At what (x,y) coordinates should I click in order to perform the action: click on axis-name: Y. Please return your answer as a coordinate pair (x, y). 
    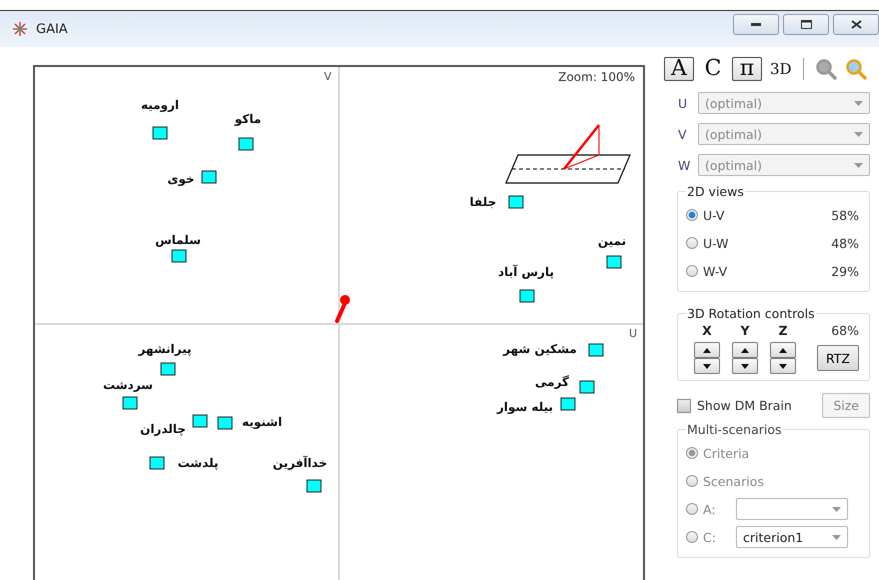
    Looking at the image, I should click on (745, 330).